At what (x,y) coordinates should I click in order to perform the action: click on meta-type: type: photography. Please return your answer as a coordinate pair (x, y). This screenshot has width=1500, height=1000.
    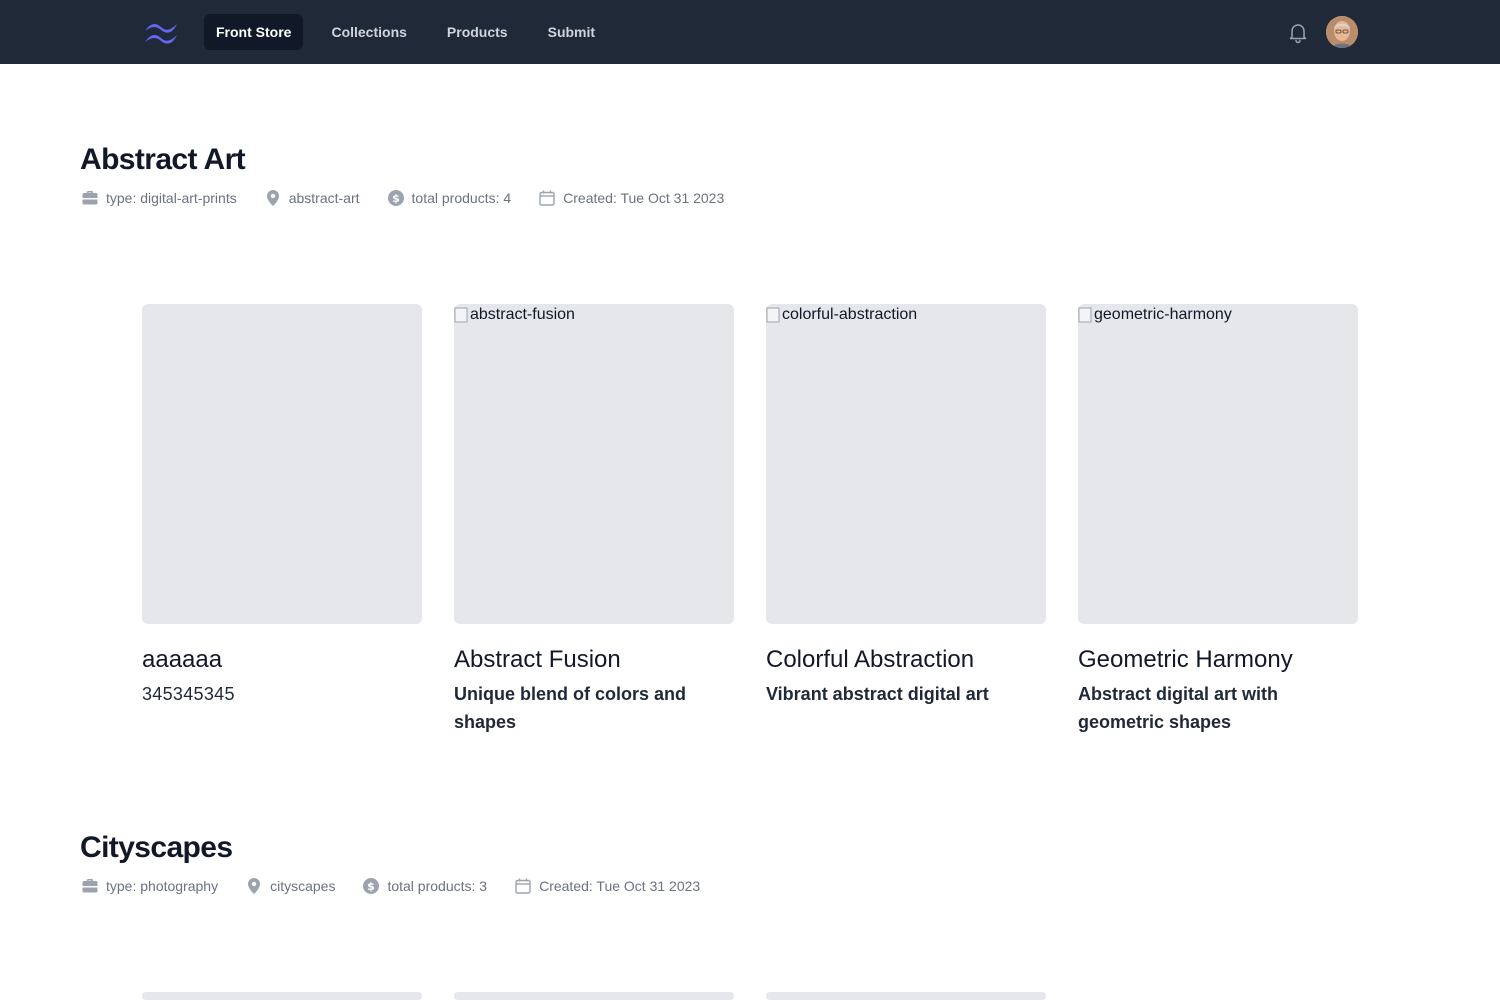
    Looking at the image, I should click on (149, 886).